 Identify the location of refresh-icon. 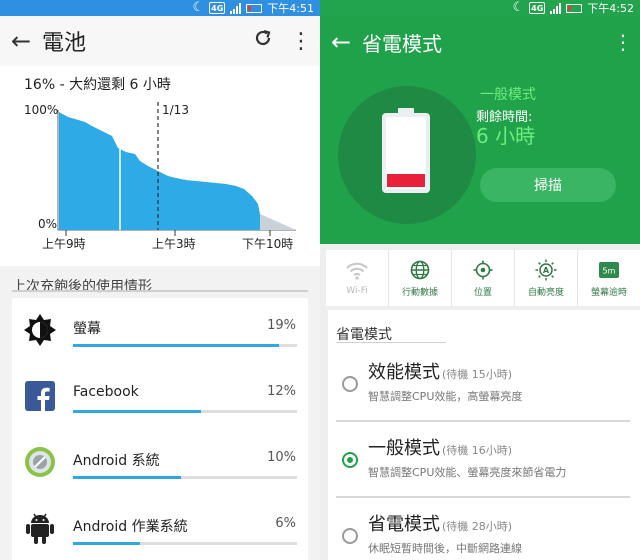
(263, 41).